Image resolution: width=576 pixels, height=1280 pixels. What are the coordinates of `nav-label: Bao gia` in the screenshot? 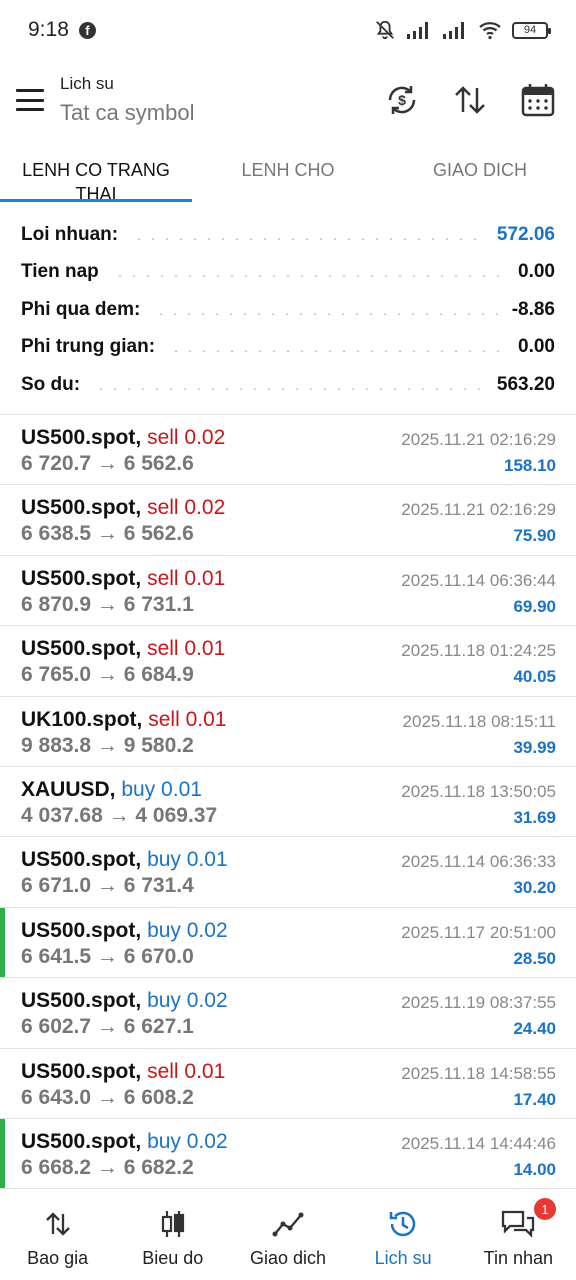 It's located at (58, 1258).